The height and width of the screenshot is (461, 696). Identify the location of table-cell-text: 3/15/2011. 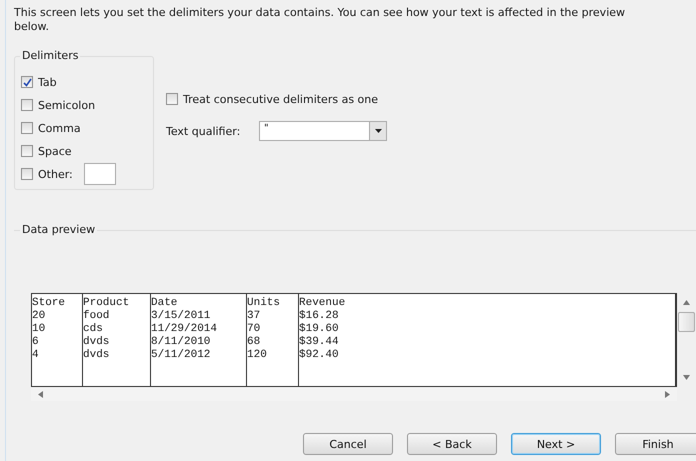
(181, 316).